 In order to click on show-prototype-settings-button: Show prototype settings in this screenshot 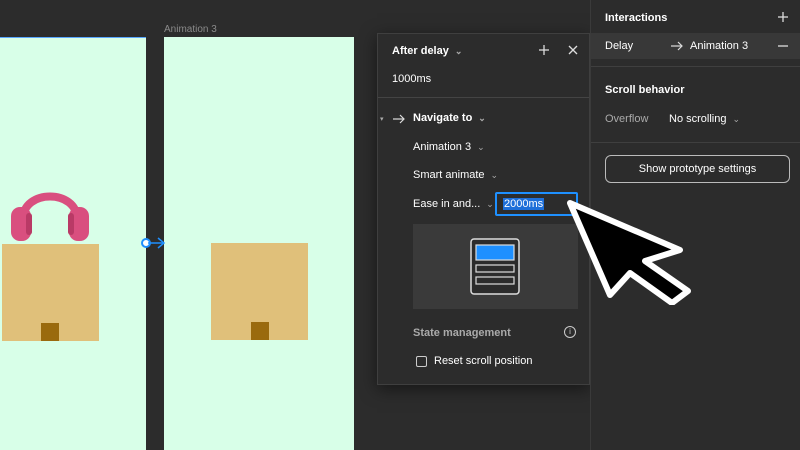, I will do `click(697, 169)`.